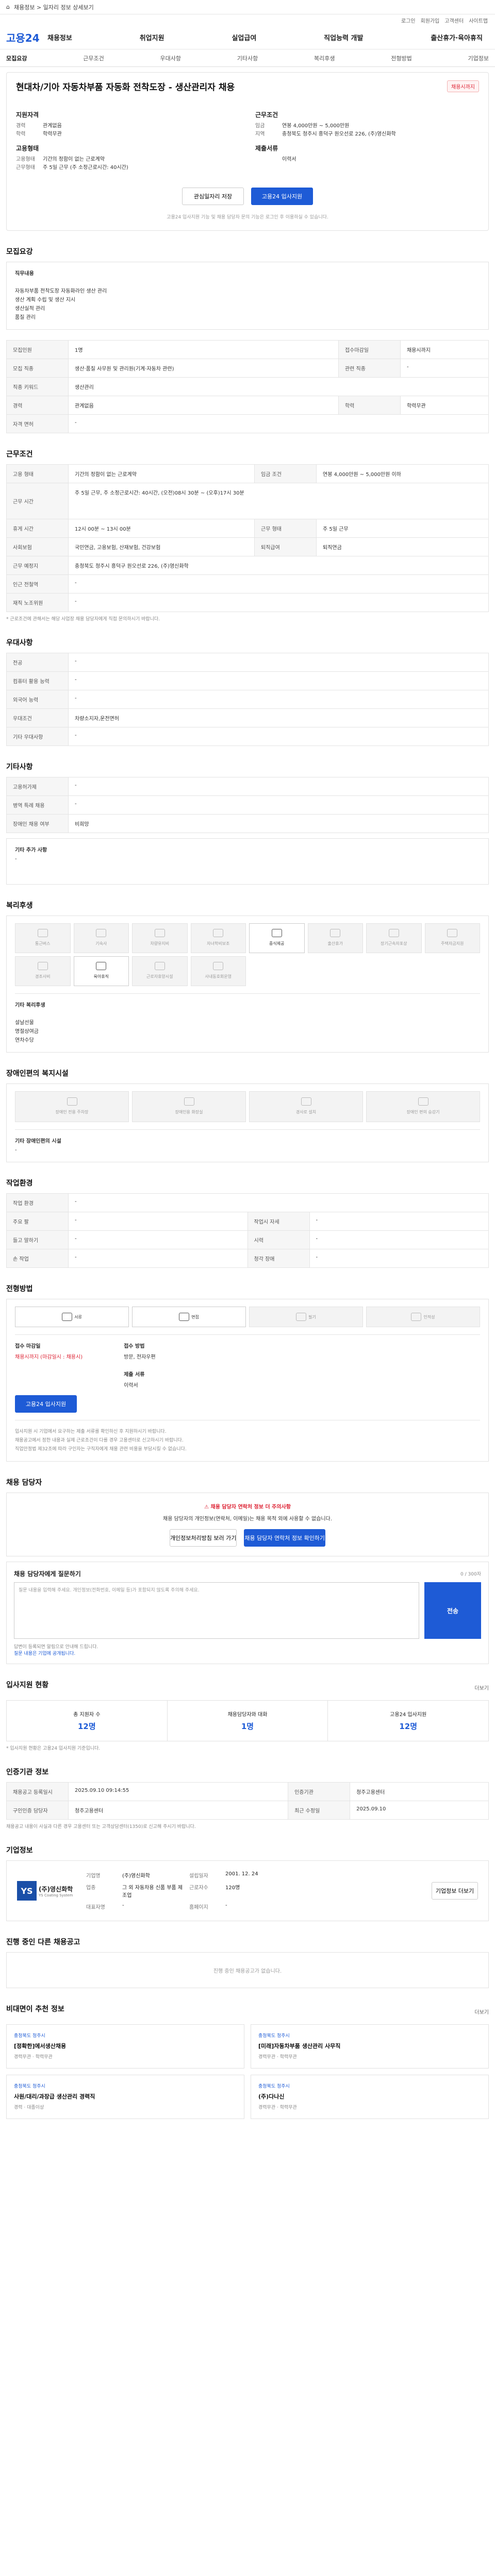 The image size is (495, 2576). Describe the element at coordinates (27, 37) in the screenshot. I see `site-logo: 고용24` at that location.